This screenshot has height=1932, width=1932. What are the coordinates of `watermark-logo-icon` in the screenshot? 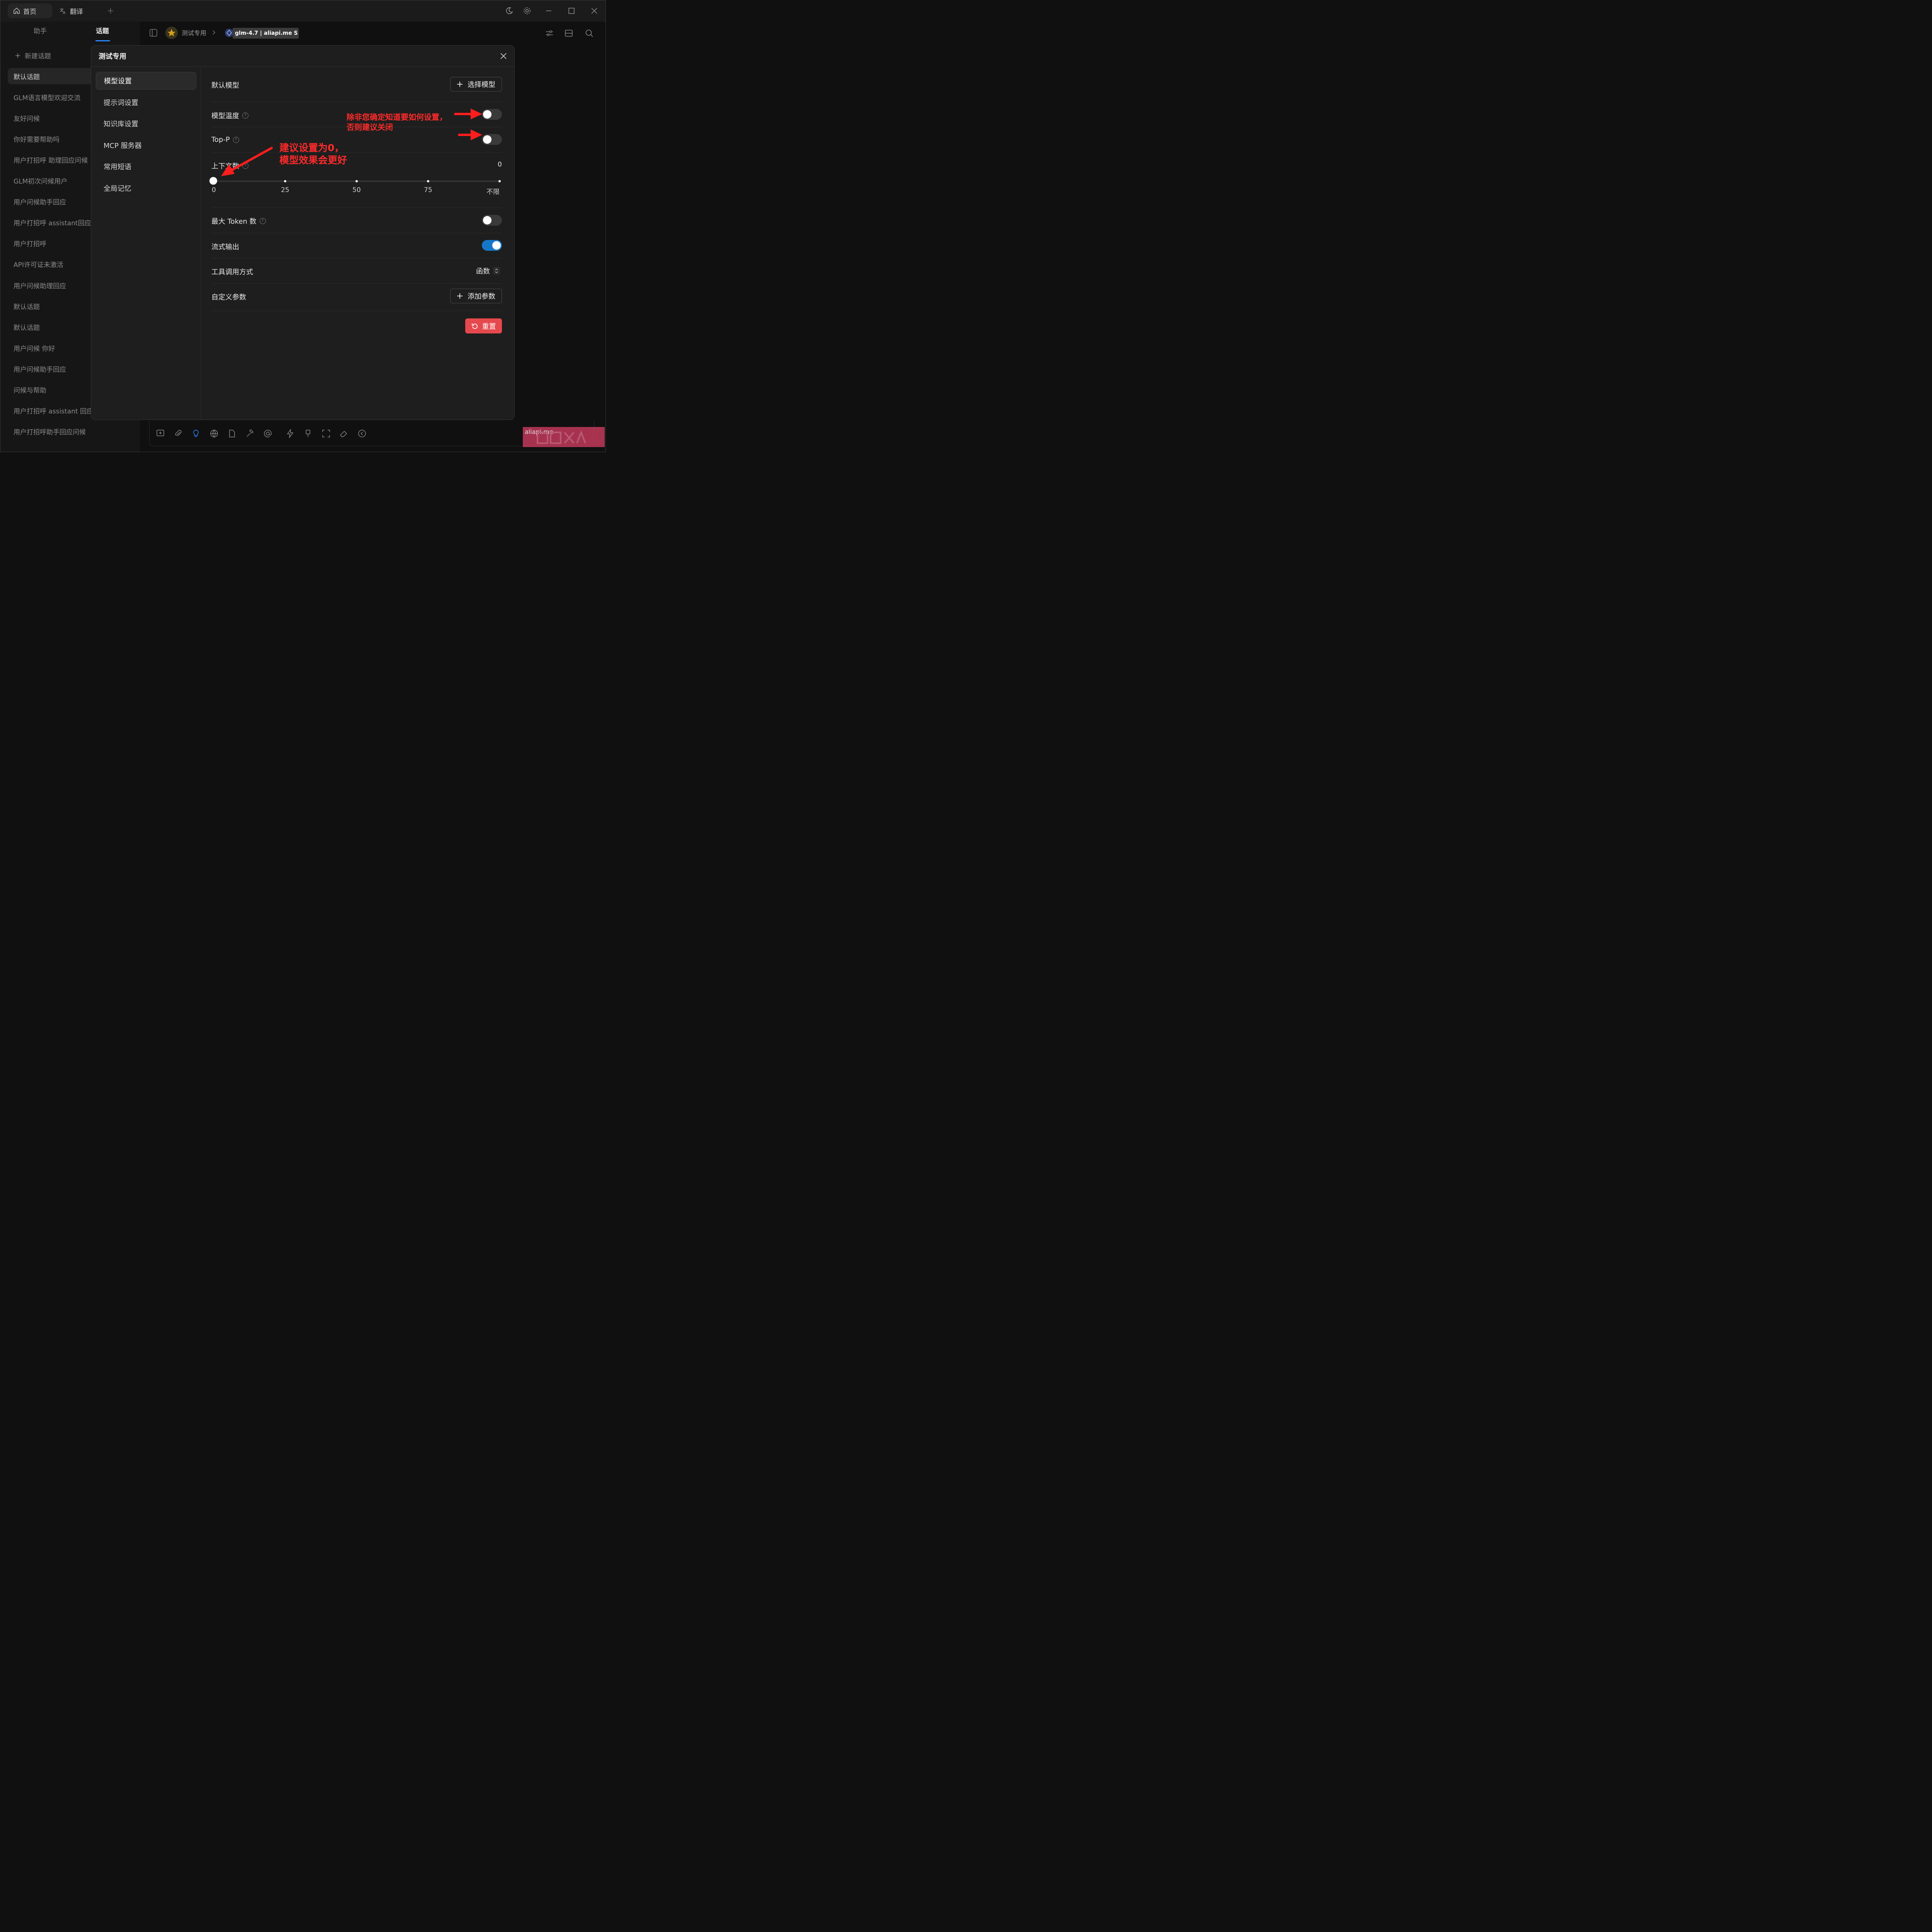 It's located at (561, 437).